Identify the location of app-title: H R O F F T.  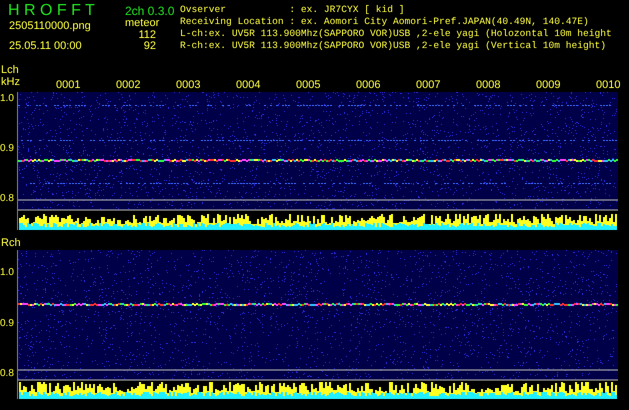
(51, 11).